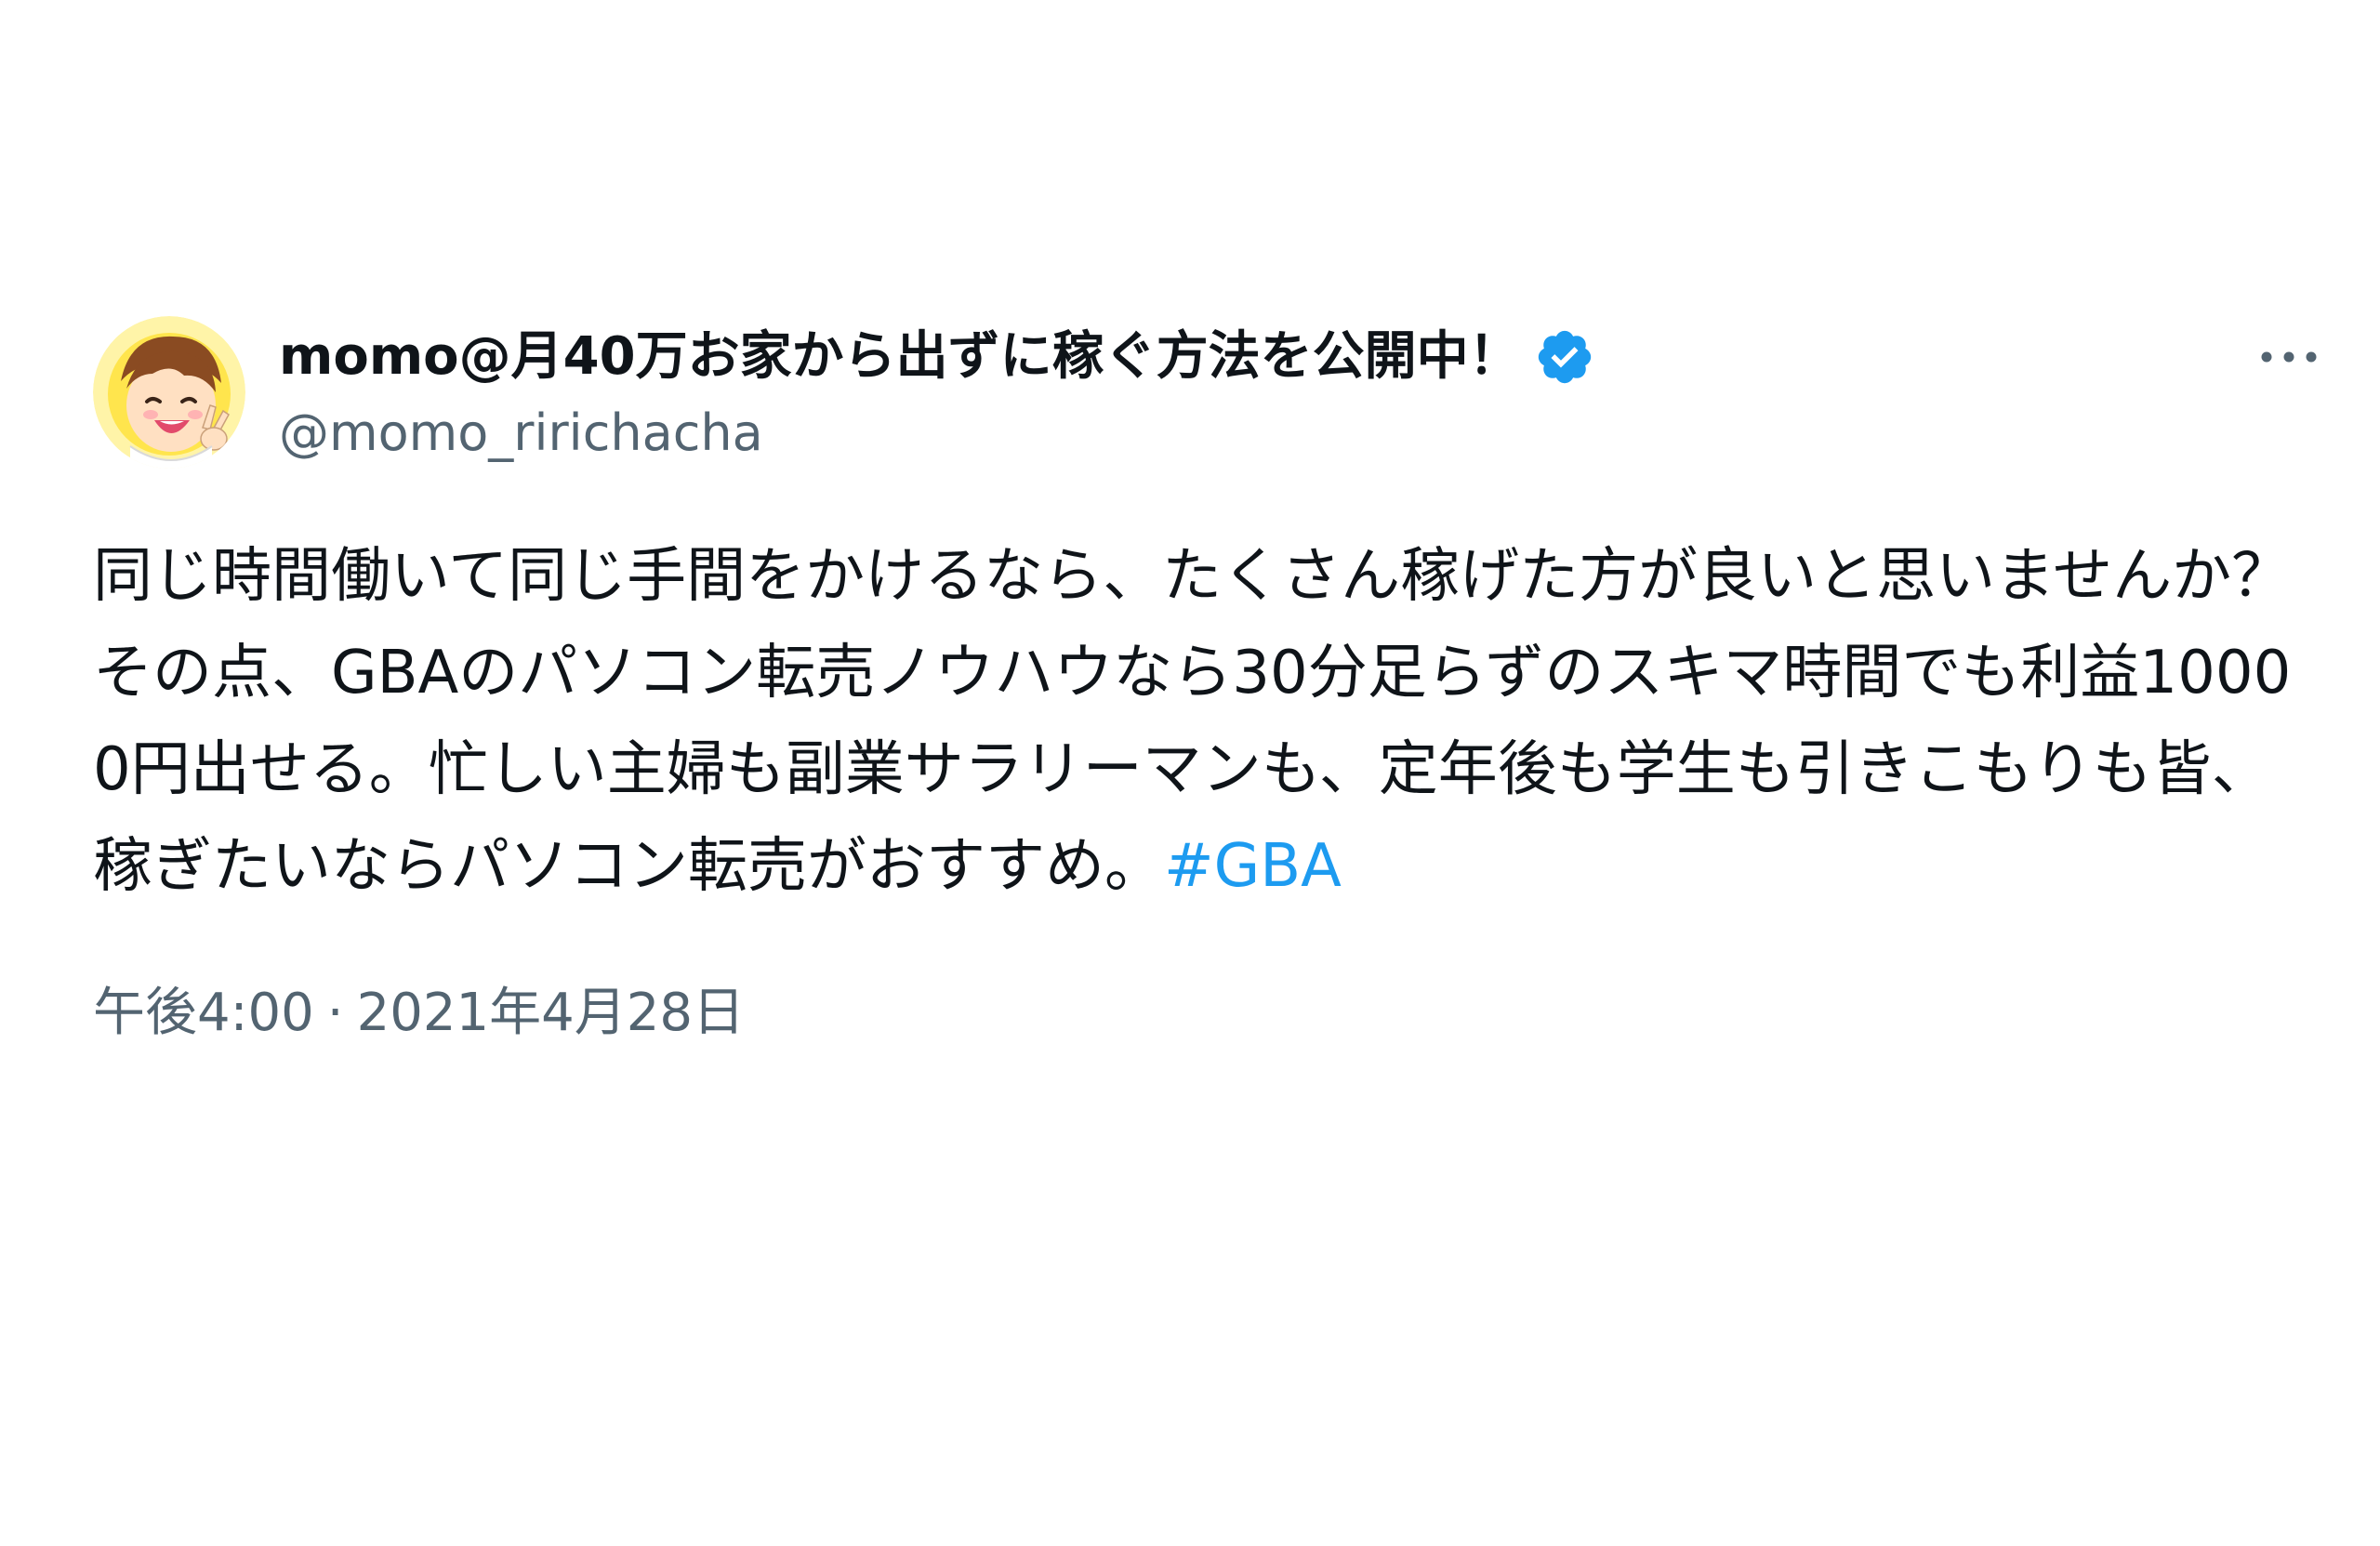 Image resolution: width=2380 pixels, height=1546 pixels. I want to click on cartoon-avatar-icon, so click(169, 392).